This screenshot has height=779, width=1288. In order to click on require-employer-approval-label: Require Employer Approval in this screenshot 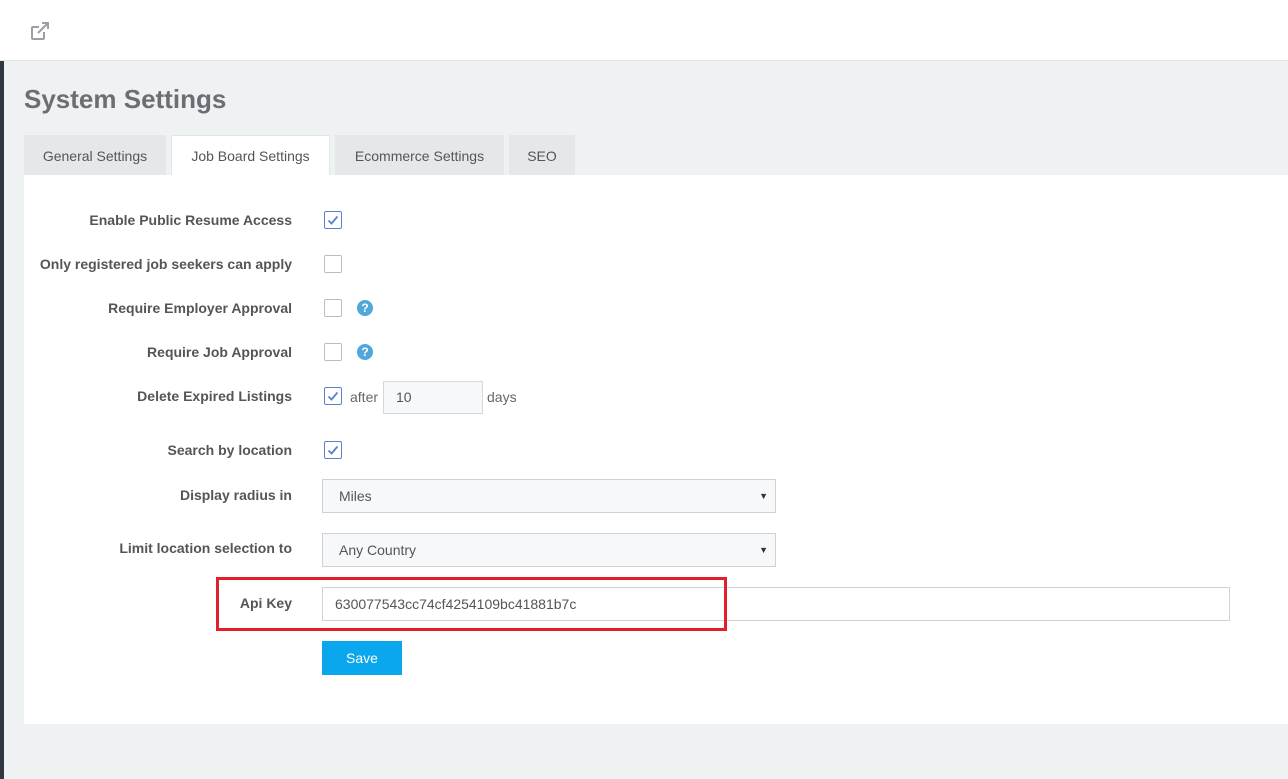, I will do `click(200, 308)`.